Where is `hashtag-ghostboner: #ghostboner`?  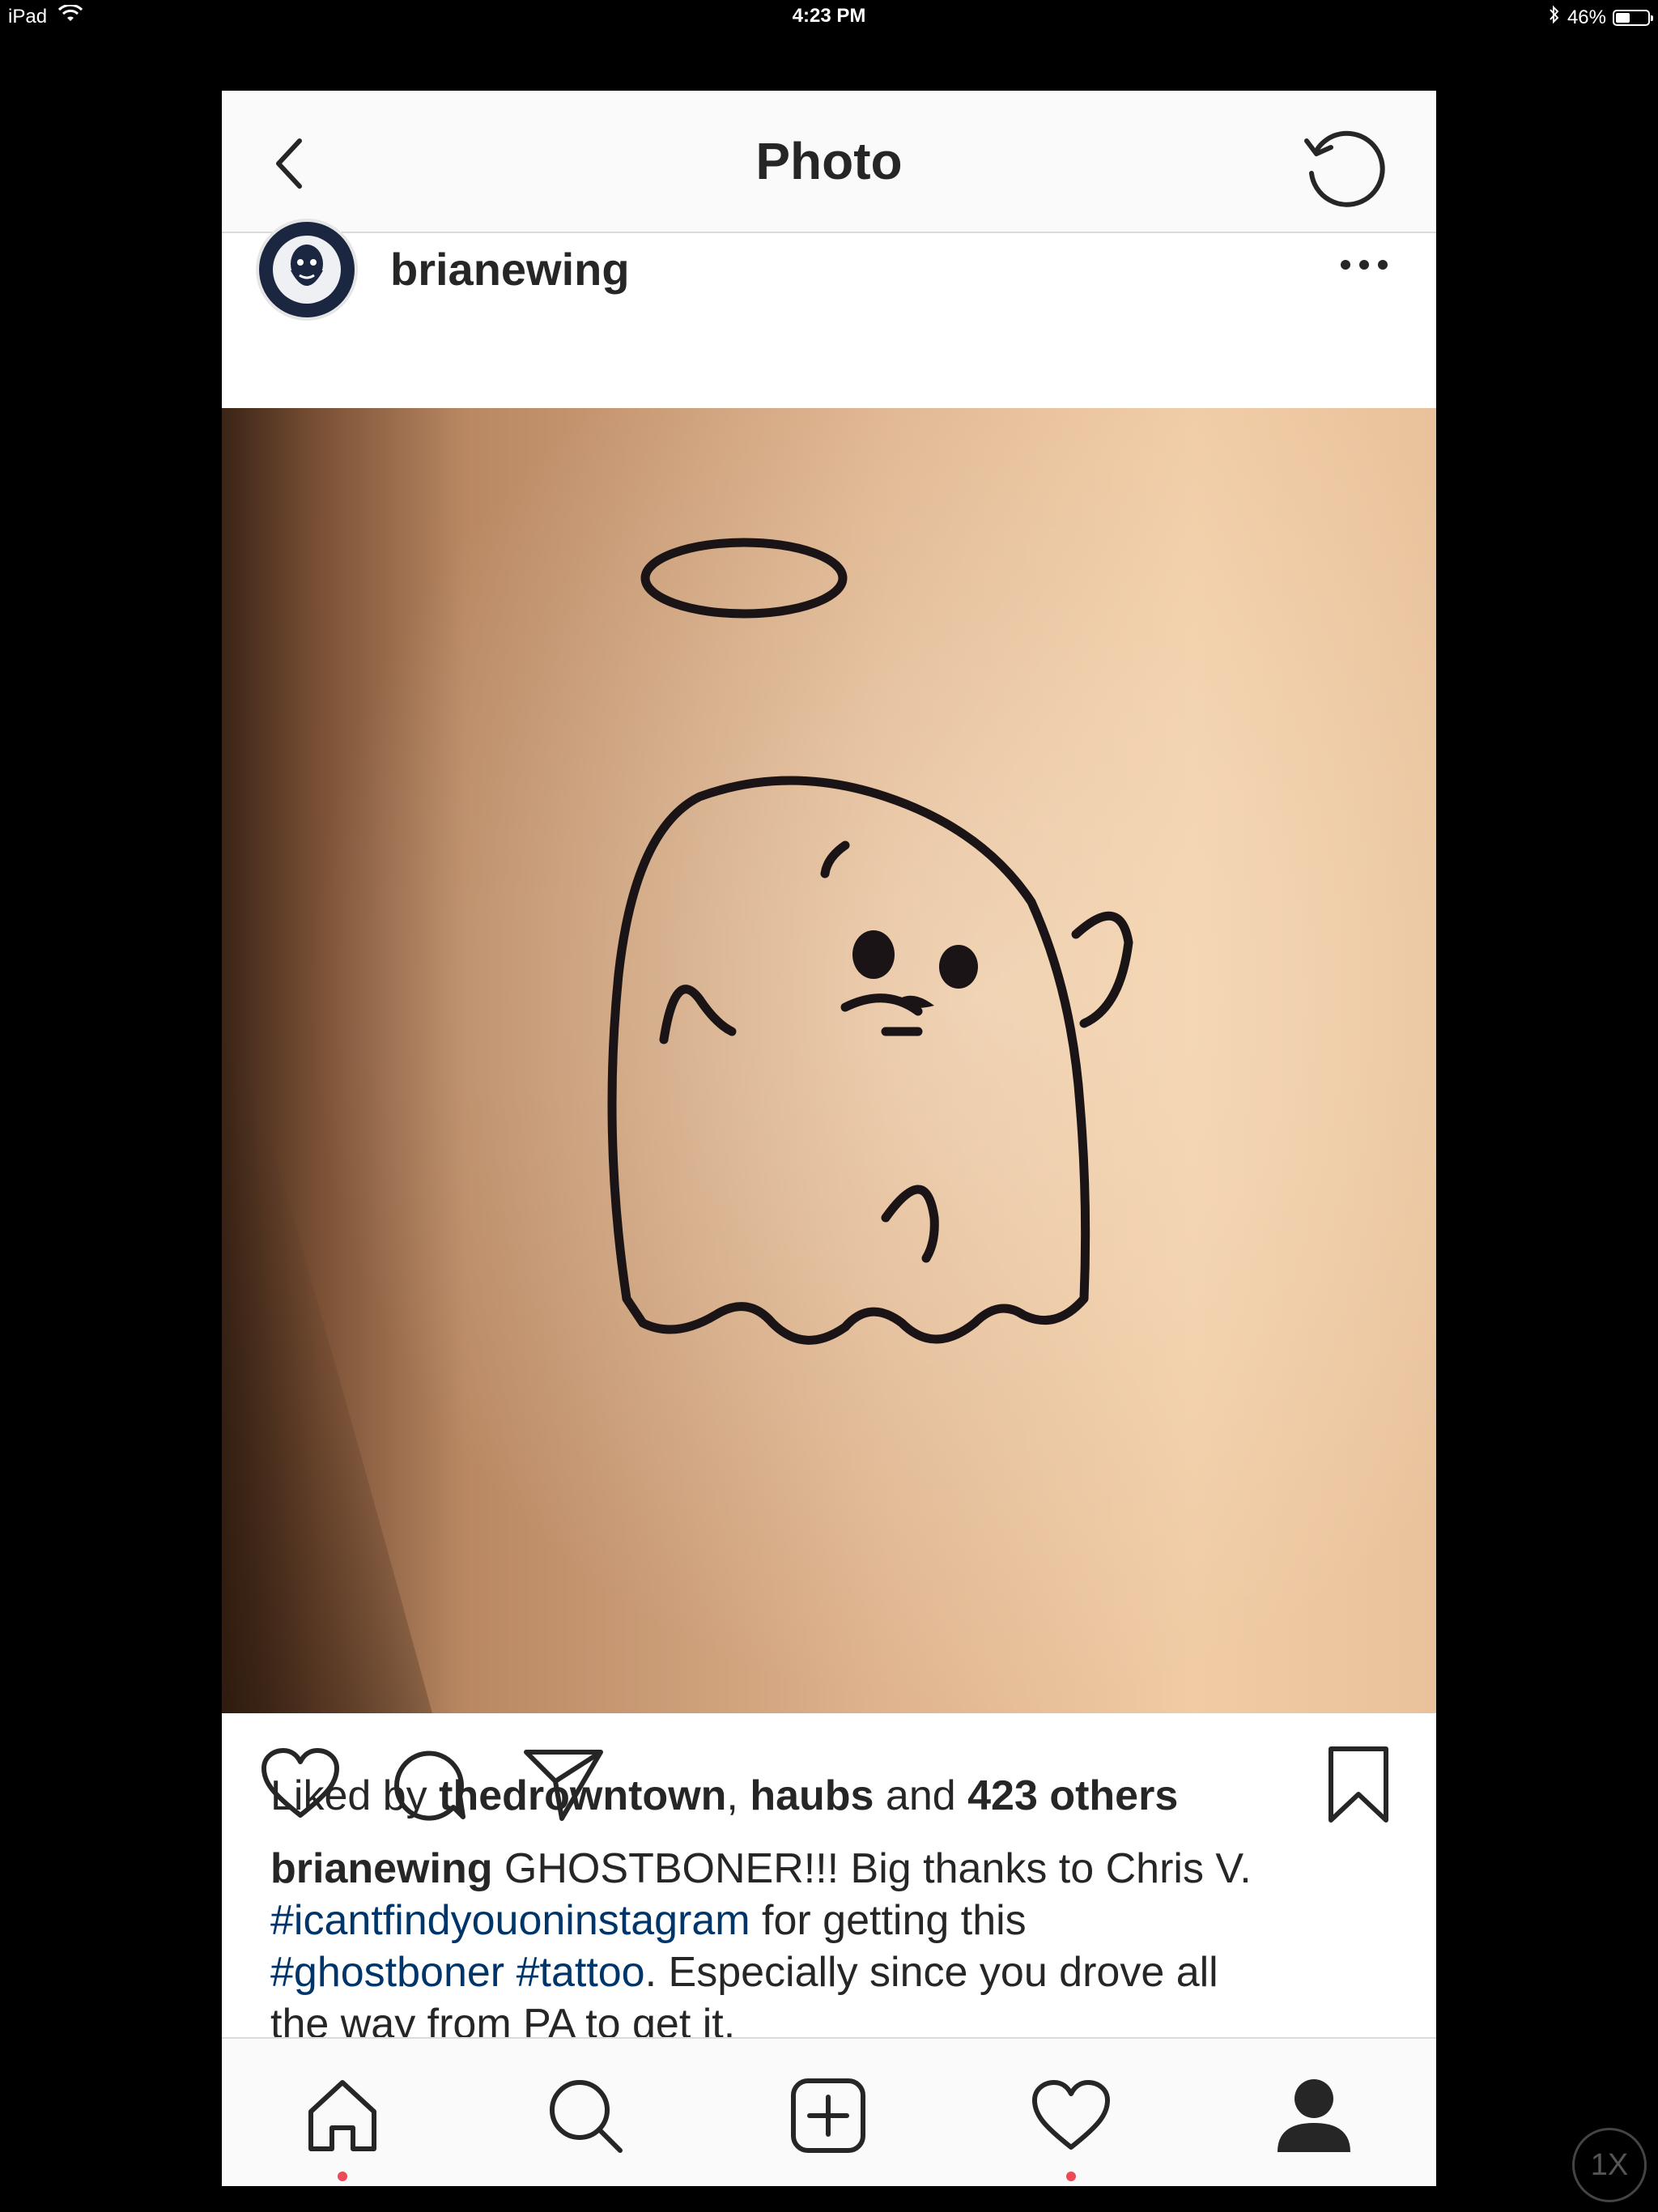
hashtag-ghostboner: #ghostboner is located at coordinates (387, 1973).